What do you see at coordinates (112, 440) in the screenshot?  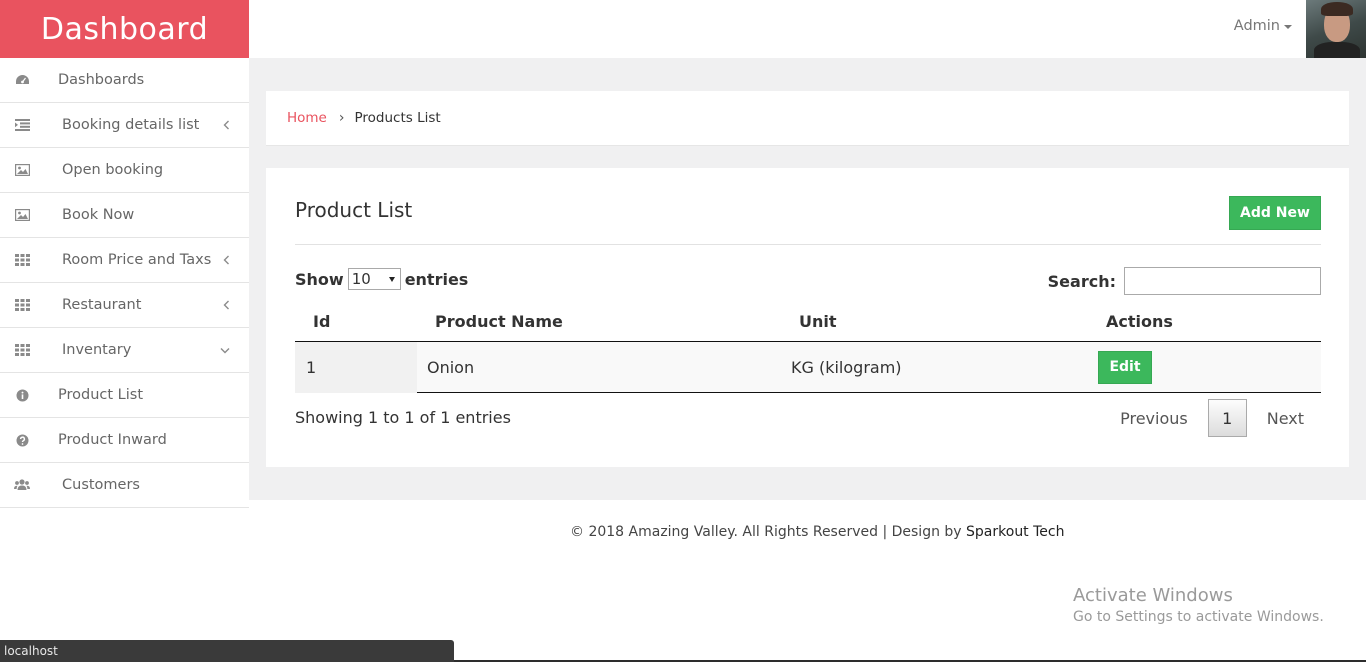 I see `sidebar-item-label: Product Inward` at bounding box center [112, 440].